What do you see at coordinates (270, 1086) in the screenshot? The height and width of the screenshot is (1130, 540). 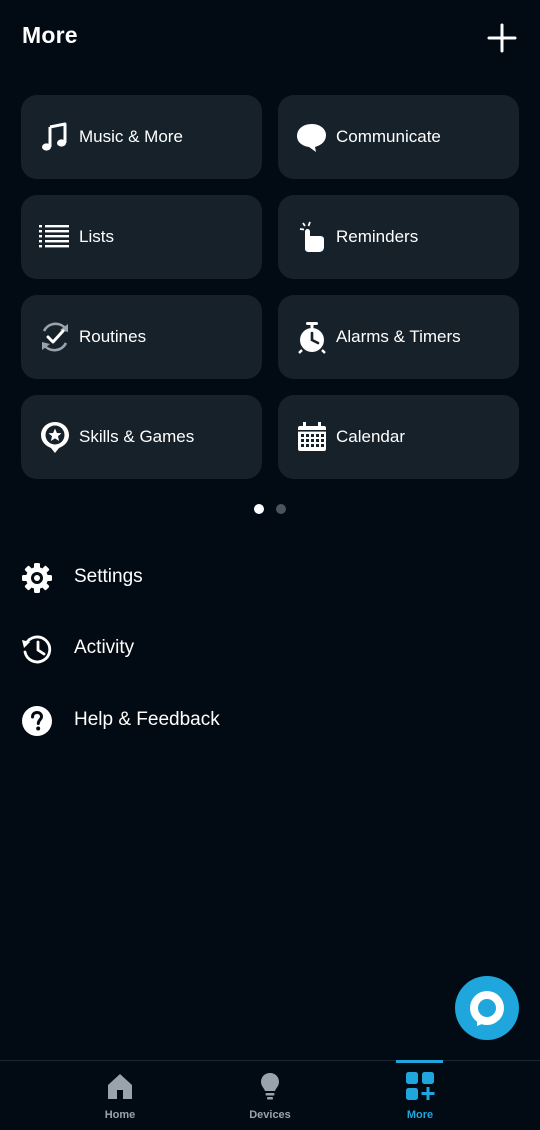 I see `lightbulb-icon` at bounding box center [270, 1086].